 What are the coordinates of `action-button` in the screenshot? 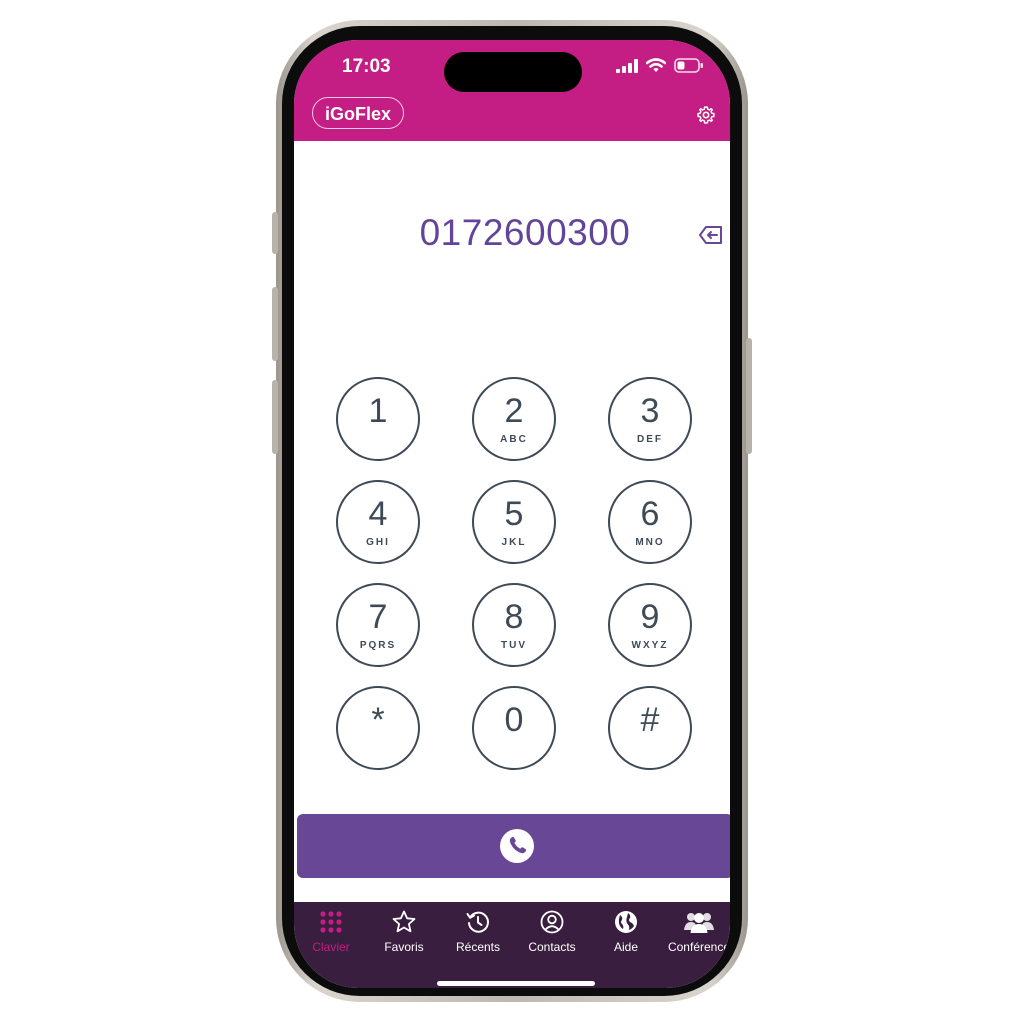 It's located at (275, 233).